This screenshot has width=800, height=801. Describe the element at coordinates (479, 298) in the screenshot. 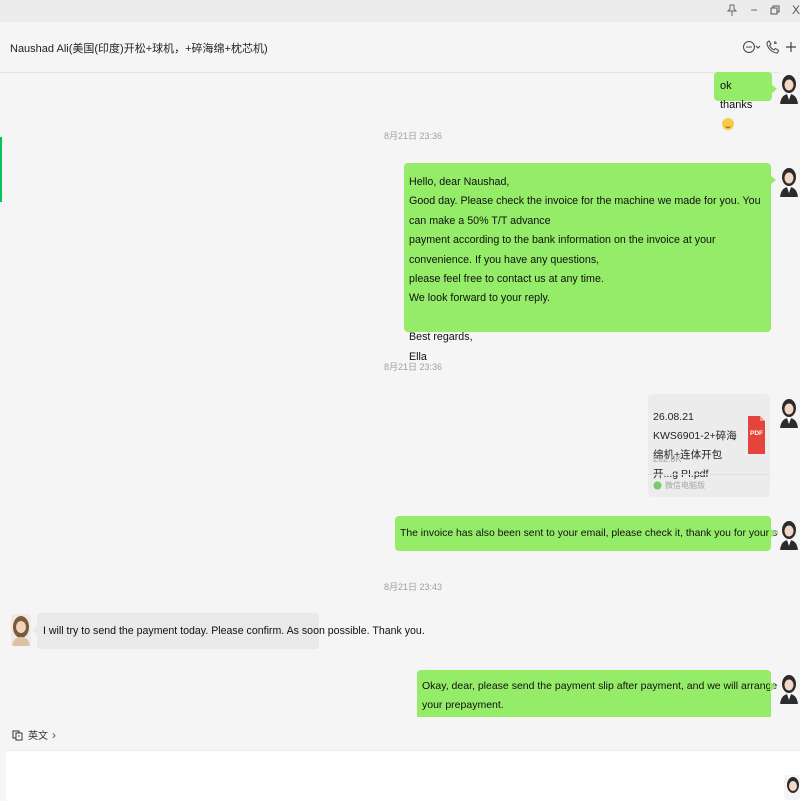

I see `message-line: We look forward to your reply.` at that location.